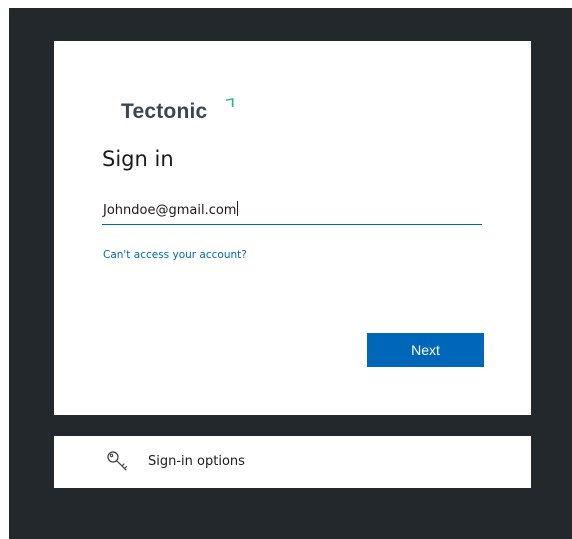 Image resolution: width=572 pixels, height=539 pixels. What do you see at coordinates (425, 350) in the screenshot?
I see `next-button: Next` at bounding box center [425, 350].